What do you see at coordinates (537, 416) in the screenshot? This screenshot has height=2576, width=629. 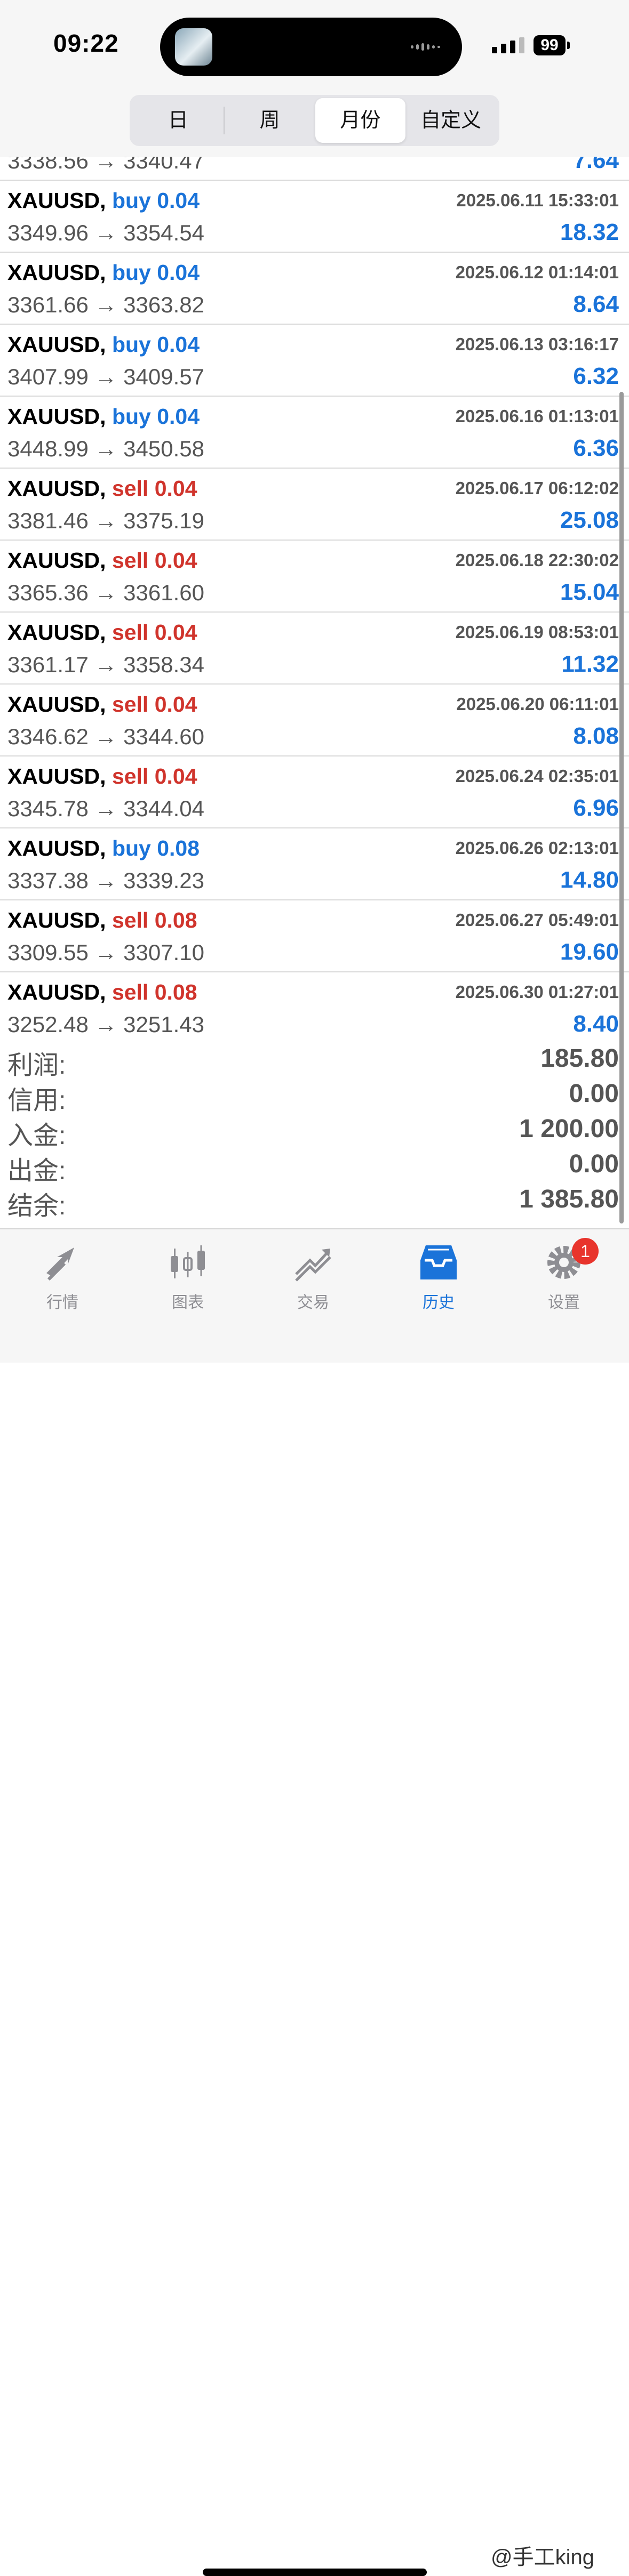 I see `trade-time: 2025.06.16 01:13:01` at bounding box center [537, 416].